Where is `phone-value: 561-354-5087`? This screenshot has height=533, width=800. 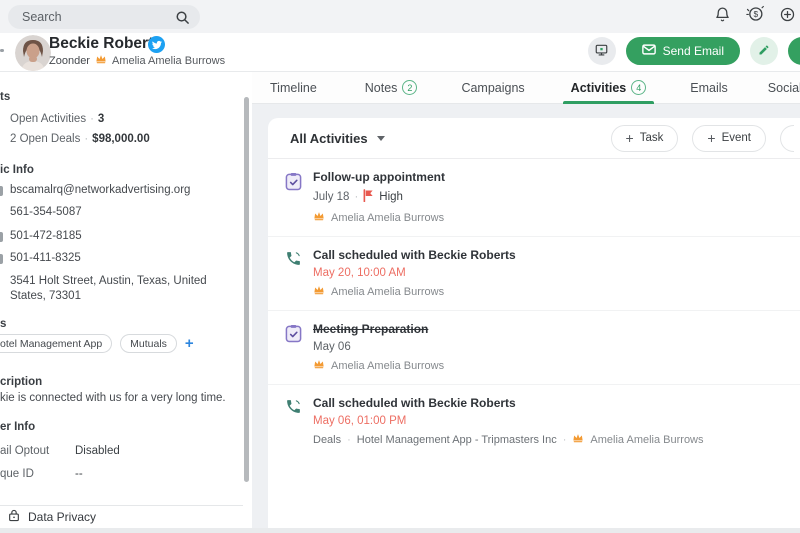 phone-value: 561-354-5087 is located at coordinates (46, 212).